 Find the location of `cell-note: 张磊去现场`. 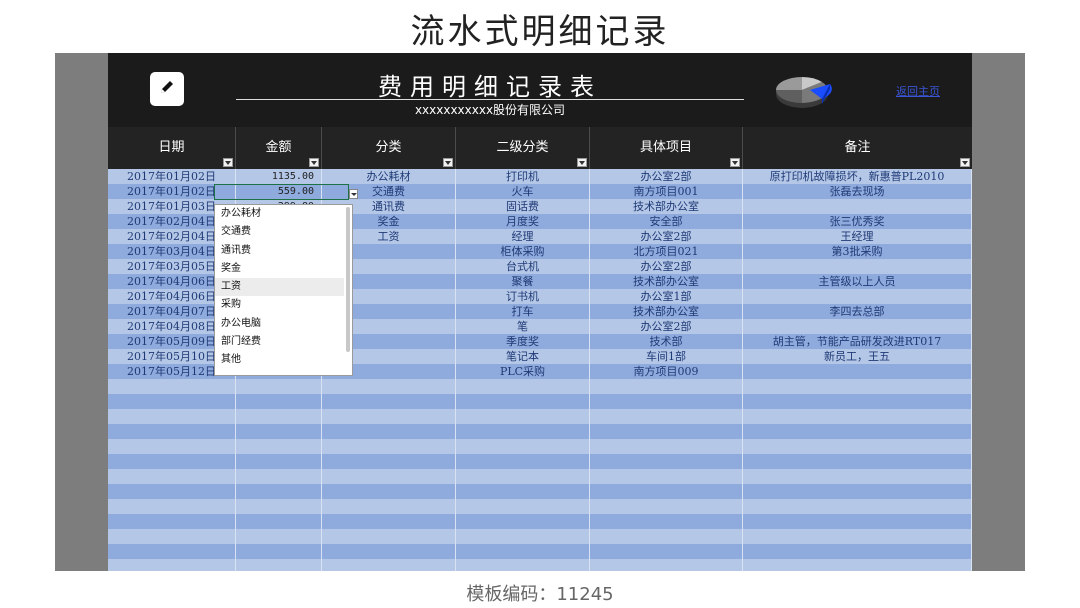

cell-note: 张磊去现场 is located at coordinates (857, 191).